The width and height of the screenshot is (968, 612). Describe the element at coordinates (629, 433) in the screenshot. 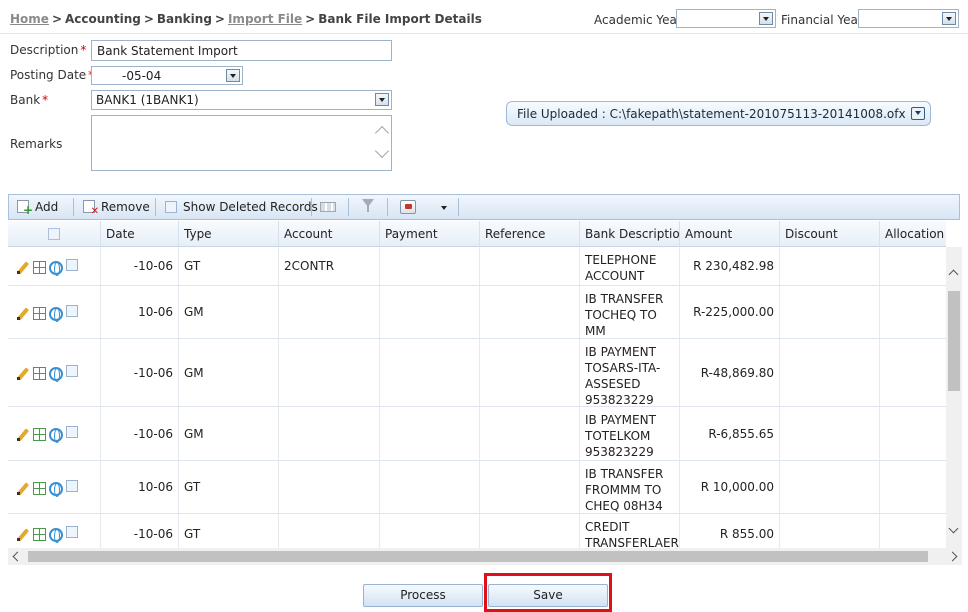

I see `cell-bank-description: IB PAYMENT TOTELKOM 953823229` at that location.